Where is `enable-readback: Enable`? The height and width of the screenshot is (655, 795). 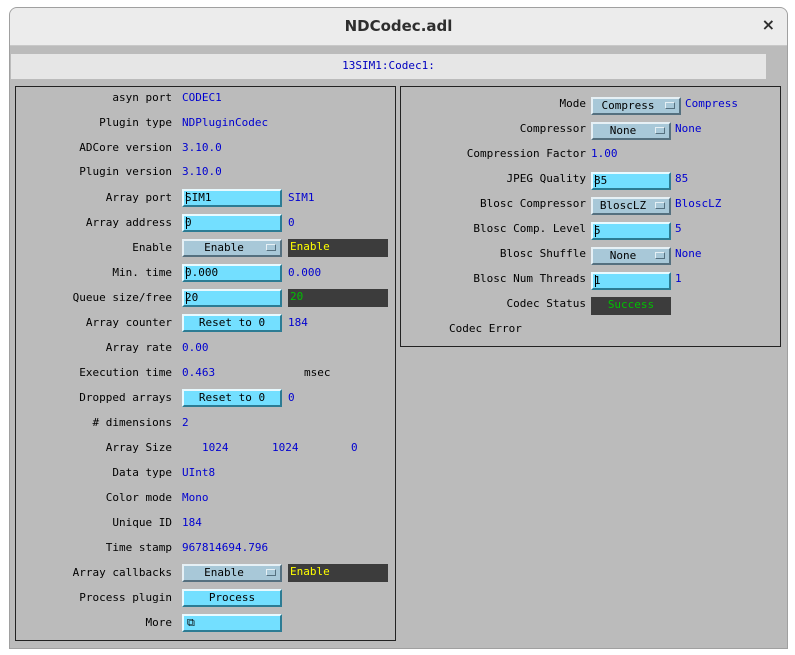 enable-readback: Enable is located at coordinates (338, 248).